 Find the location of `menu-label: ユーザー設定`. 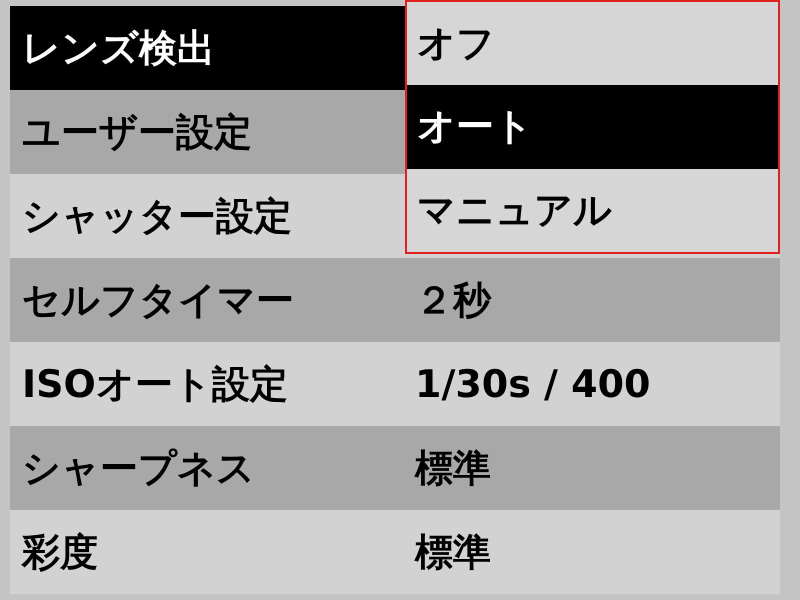

menu-label: ユーザー設定 is located at coordinates (137, 132).